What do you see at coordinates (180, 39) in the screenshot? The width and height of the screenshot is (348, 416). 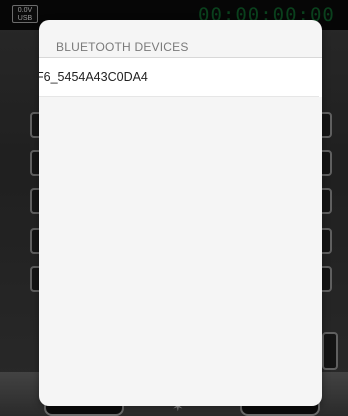 I see `dialog-header: BLUETOOTH DEVICES` at bounding box center [180, 39].